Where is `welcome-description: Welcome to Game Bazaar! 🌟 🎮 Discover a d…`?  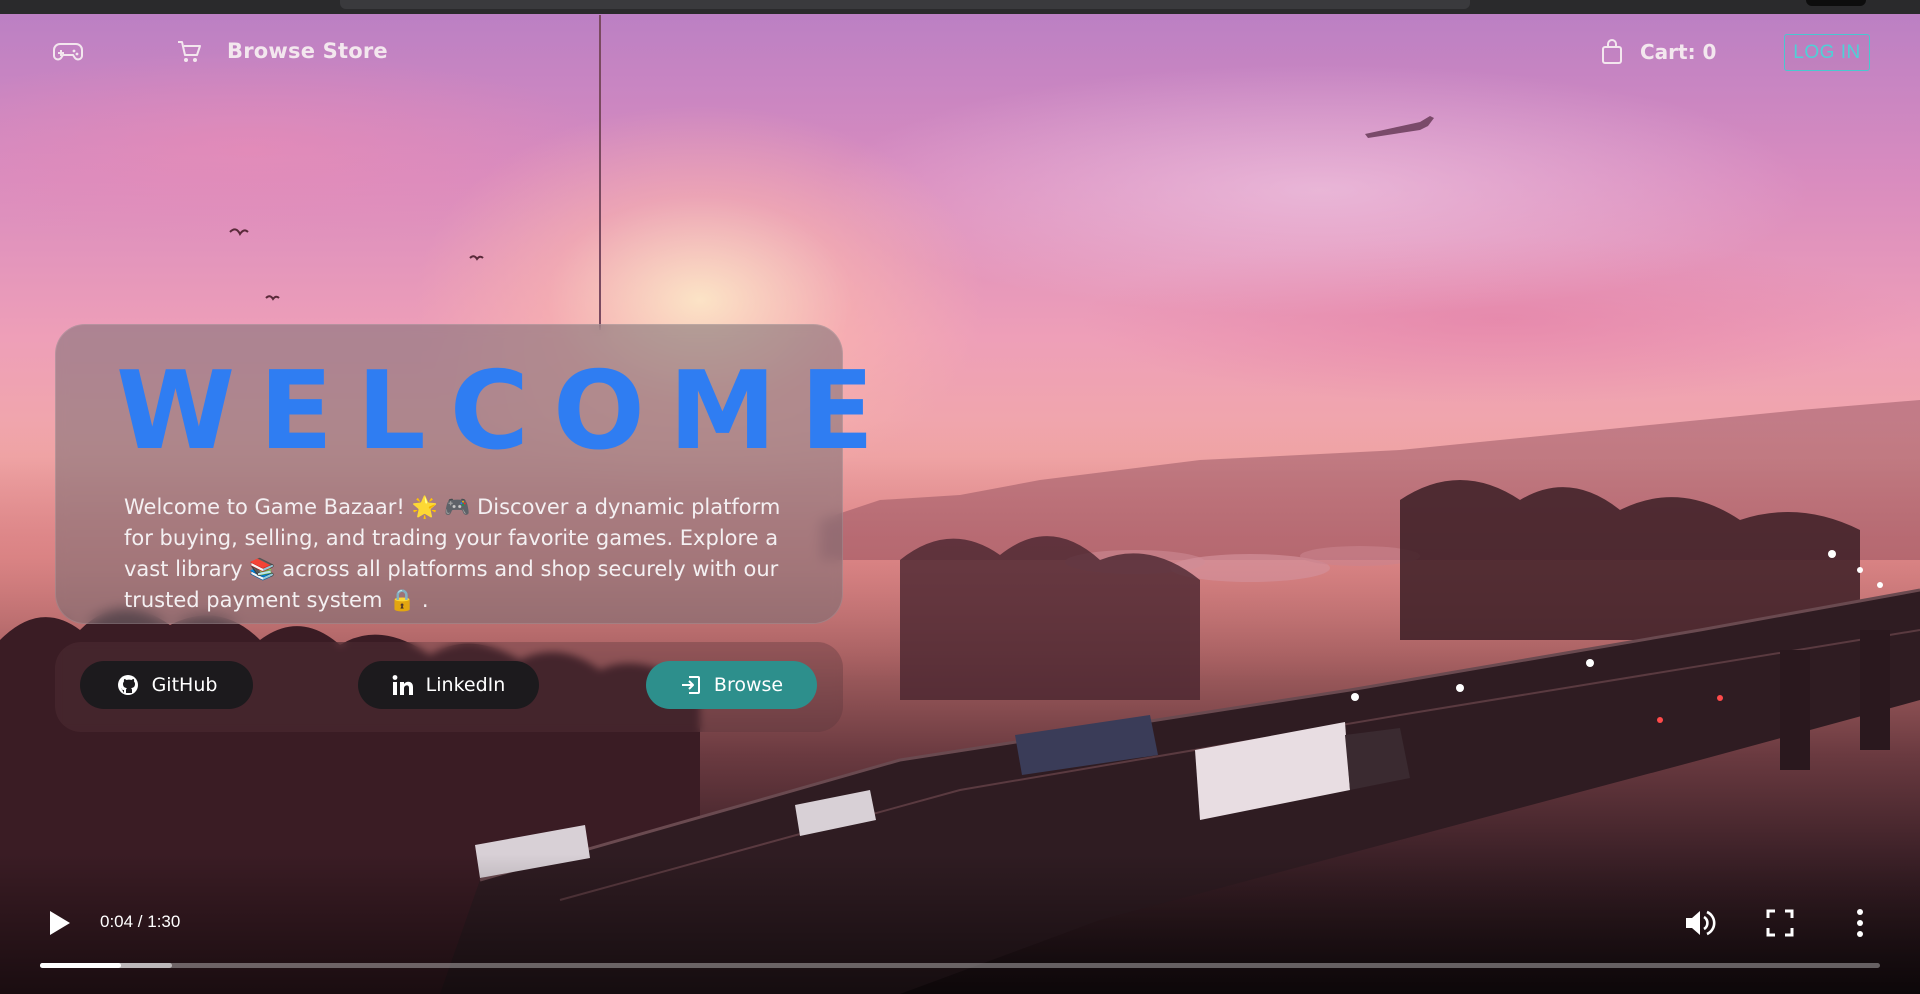
welcome-description: Welcome to Game Bazaar! 🌟 🎮 Discover a d… is located at coordinates (452, 553).